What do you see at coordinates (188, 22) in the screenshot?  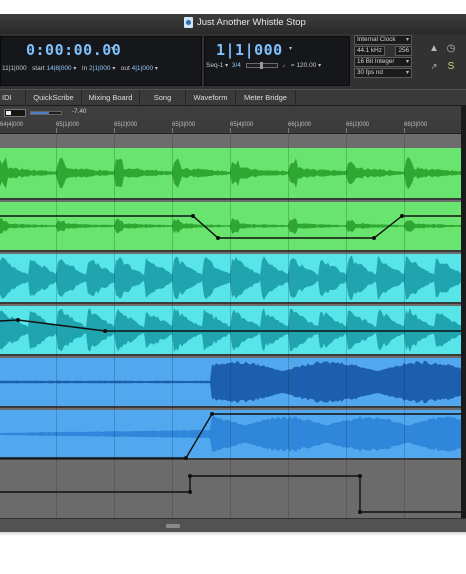 I see `document-icon` at bounding box center [188, 22].